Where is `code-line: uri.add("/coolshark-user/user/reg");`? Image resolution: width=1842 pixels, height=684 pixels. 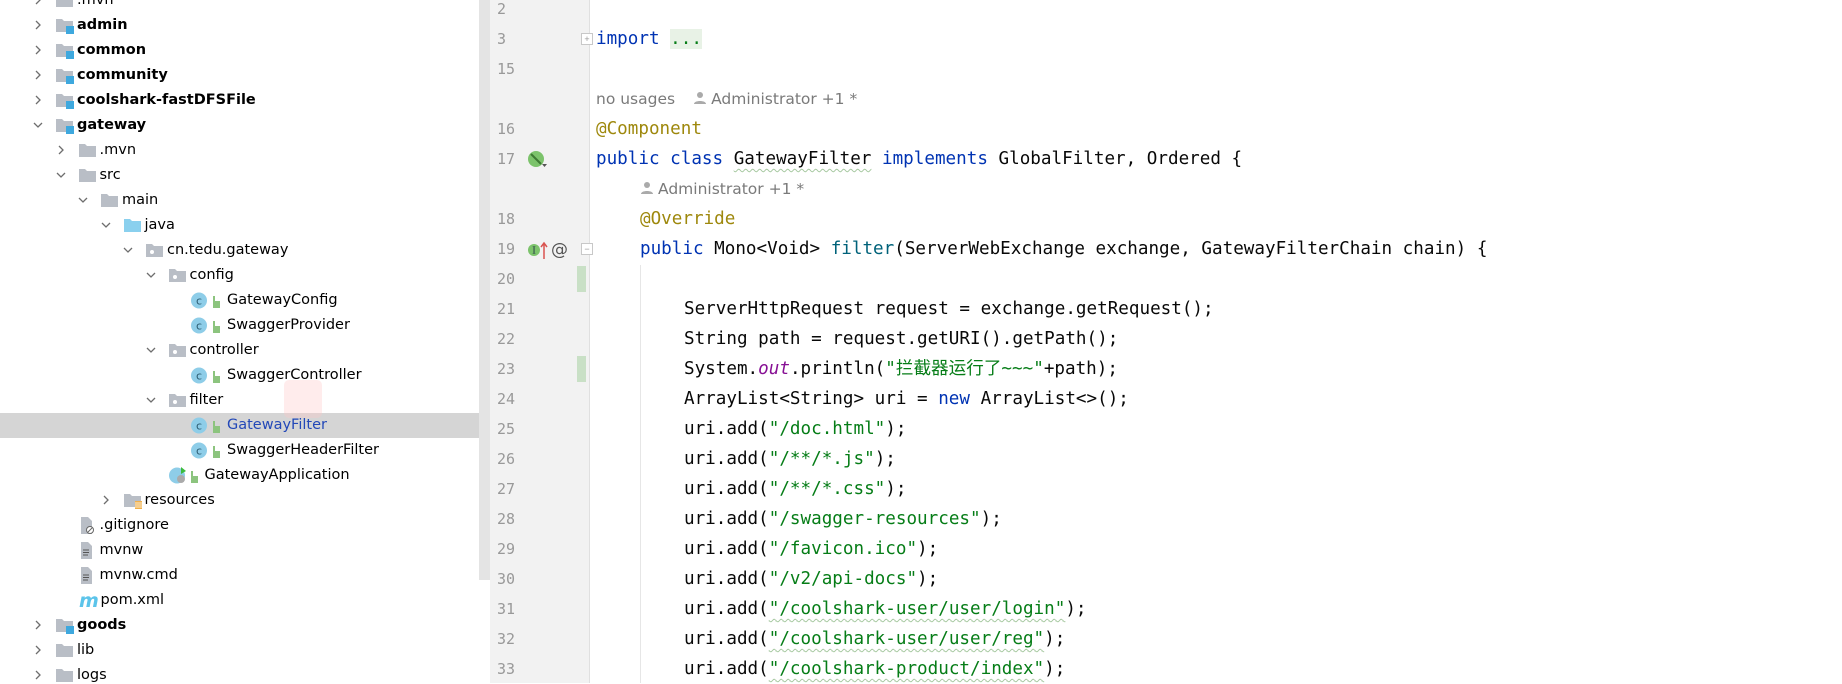
code-line: uri.add("/coolshark-user/user/reg"); is located at coordinates (874, 639).